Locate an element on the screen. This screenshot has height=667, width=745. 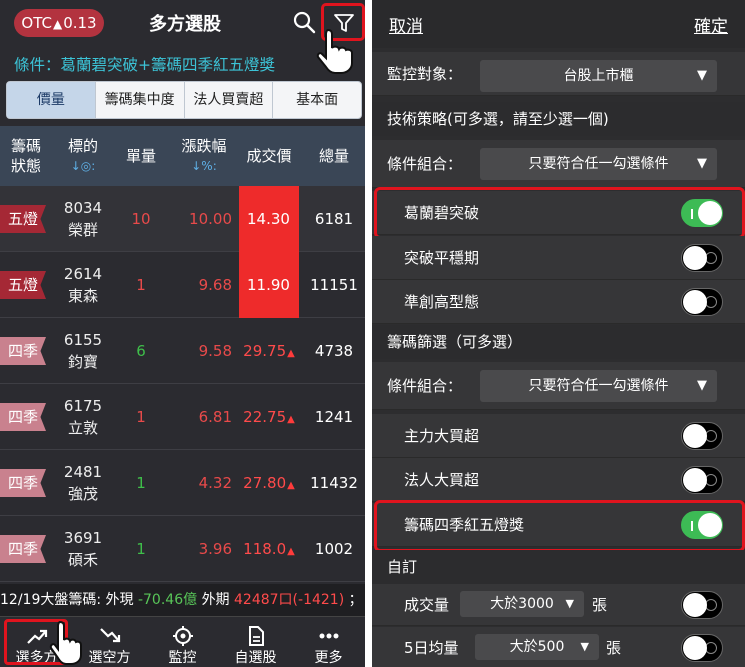
option-label: 主力大買超 is located at coordinates (442, 436).